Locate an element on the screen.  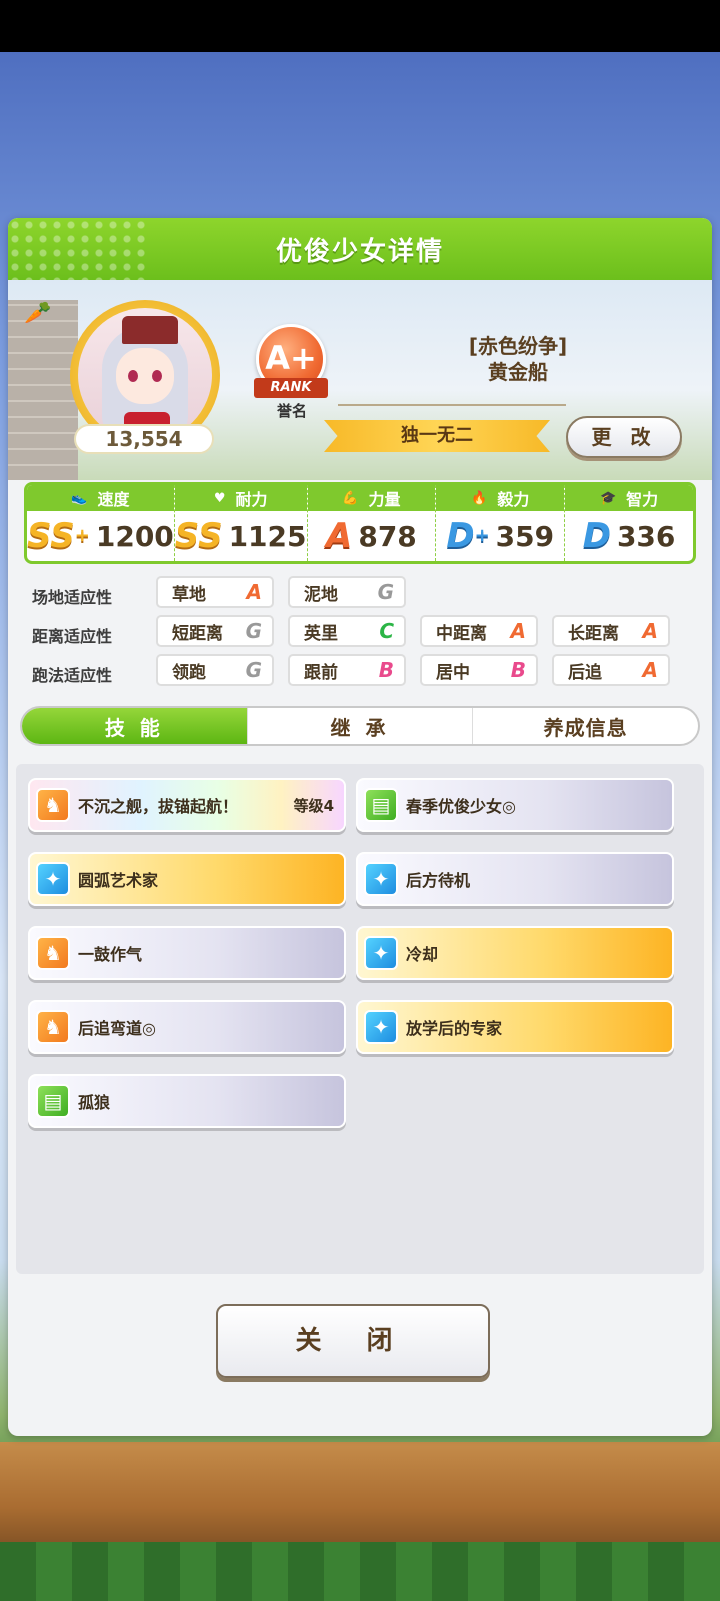
skill-name: 孤狼 is located at coordinates (94, 1102).